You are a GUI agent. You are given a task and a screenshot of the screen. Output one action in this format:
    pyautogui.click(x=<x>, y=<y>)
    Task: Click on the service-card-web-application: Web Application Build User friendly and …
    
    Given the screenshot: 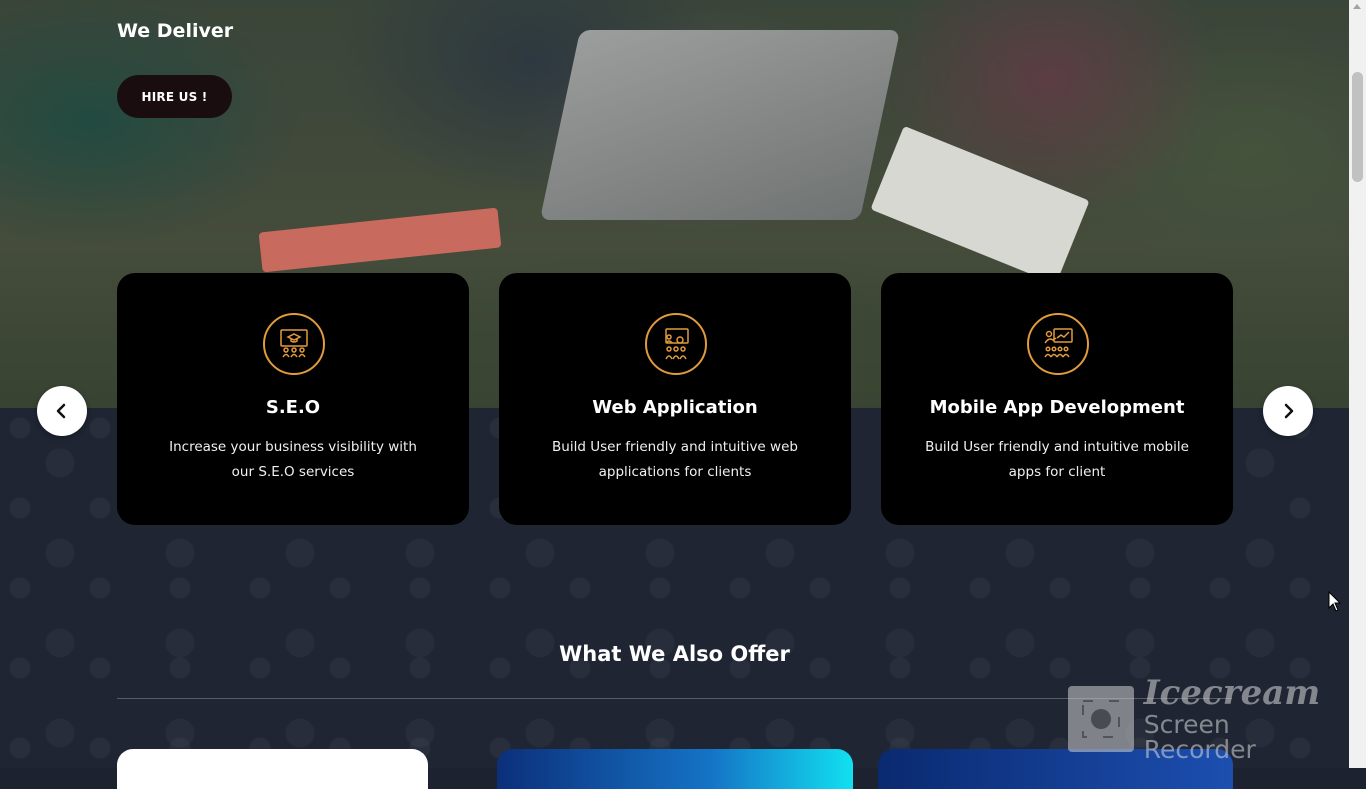 What is the action you would take?
    pyautogui.click(x=675, y=399)
    